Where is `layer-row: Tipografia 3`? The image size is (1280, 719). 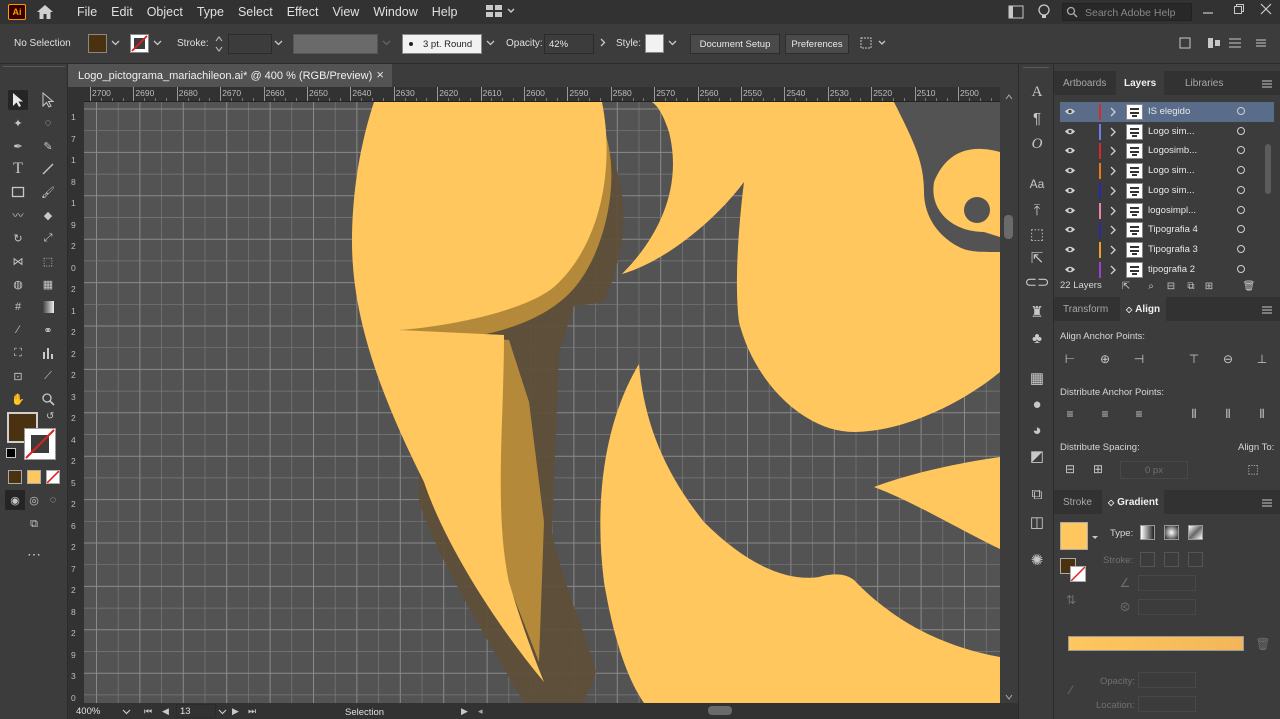 layer-row: Tipografia 3 is located at coordinates (1167, 250).